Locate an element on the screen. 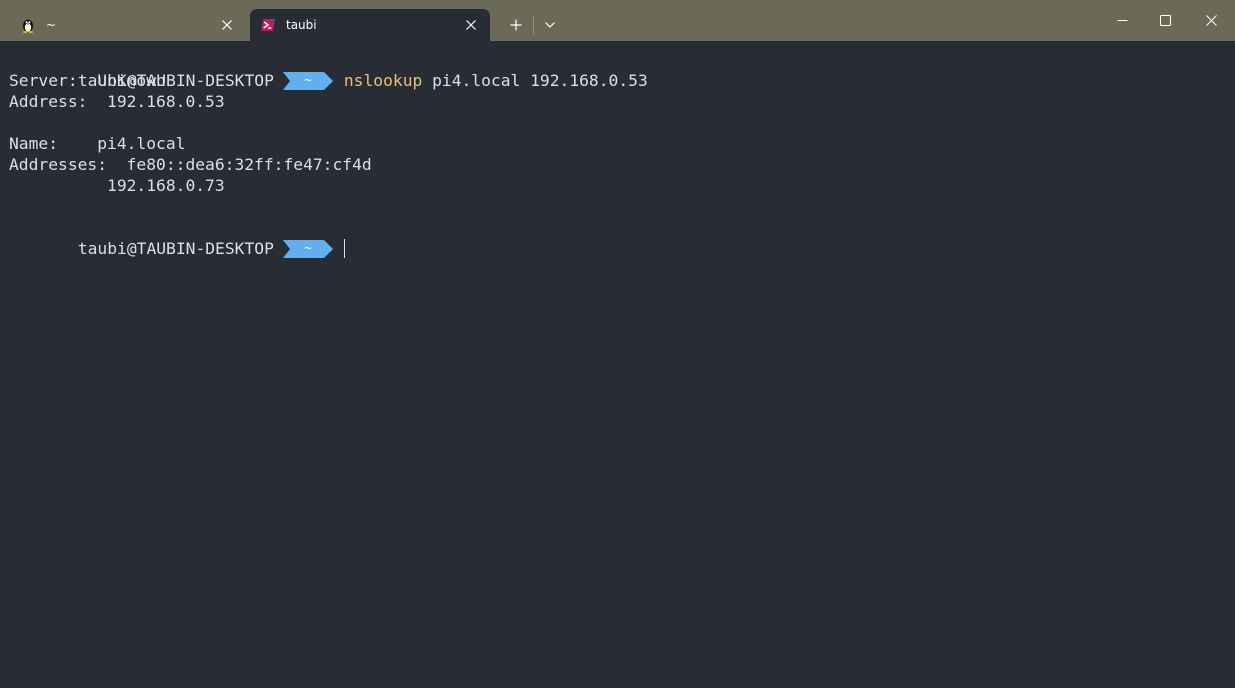  chevron-down-icon is located at coordinates (550, 25).